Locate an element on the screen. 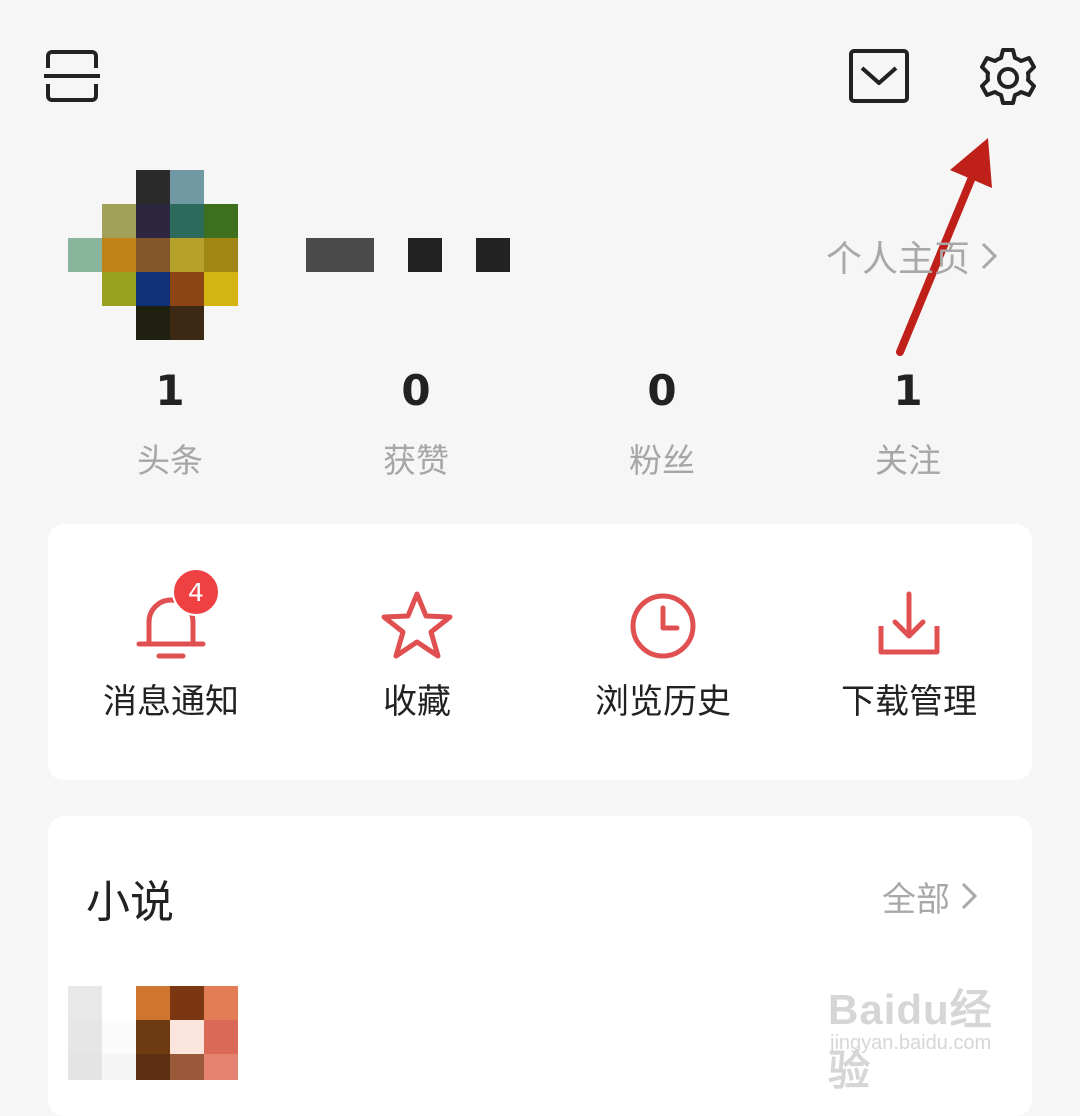 Image resolution: width=1080 pixels, height=1116 pixels. history-button: 浏览历史 is located at coordinates (663, 652).